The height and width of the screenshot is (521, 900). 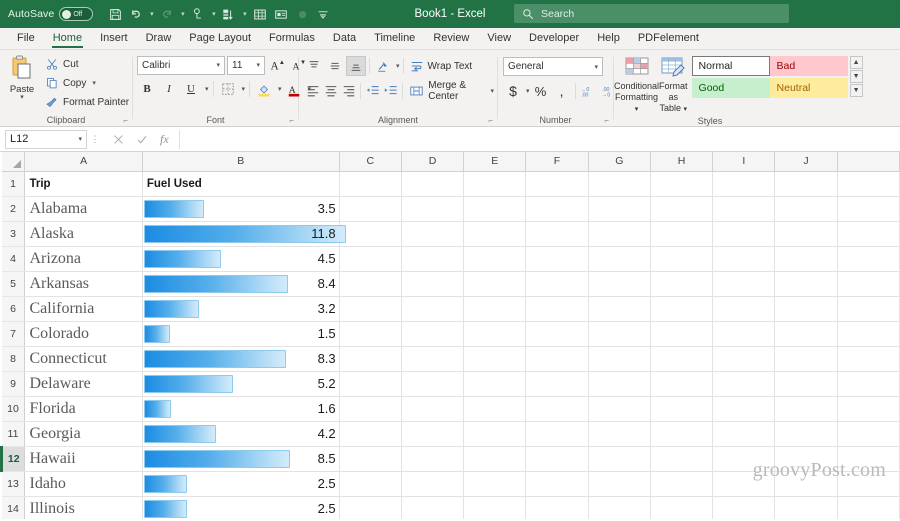 What do you see at coordinates (619, 459) in the screenshot?
I see `cell-g12` at bounding box center [619, 459].